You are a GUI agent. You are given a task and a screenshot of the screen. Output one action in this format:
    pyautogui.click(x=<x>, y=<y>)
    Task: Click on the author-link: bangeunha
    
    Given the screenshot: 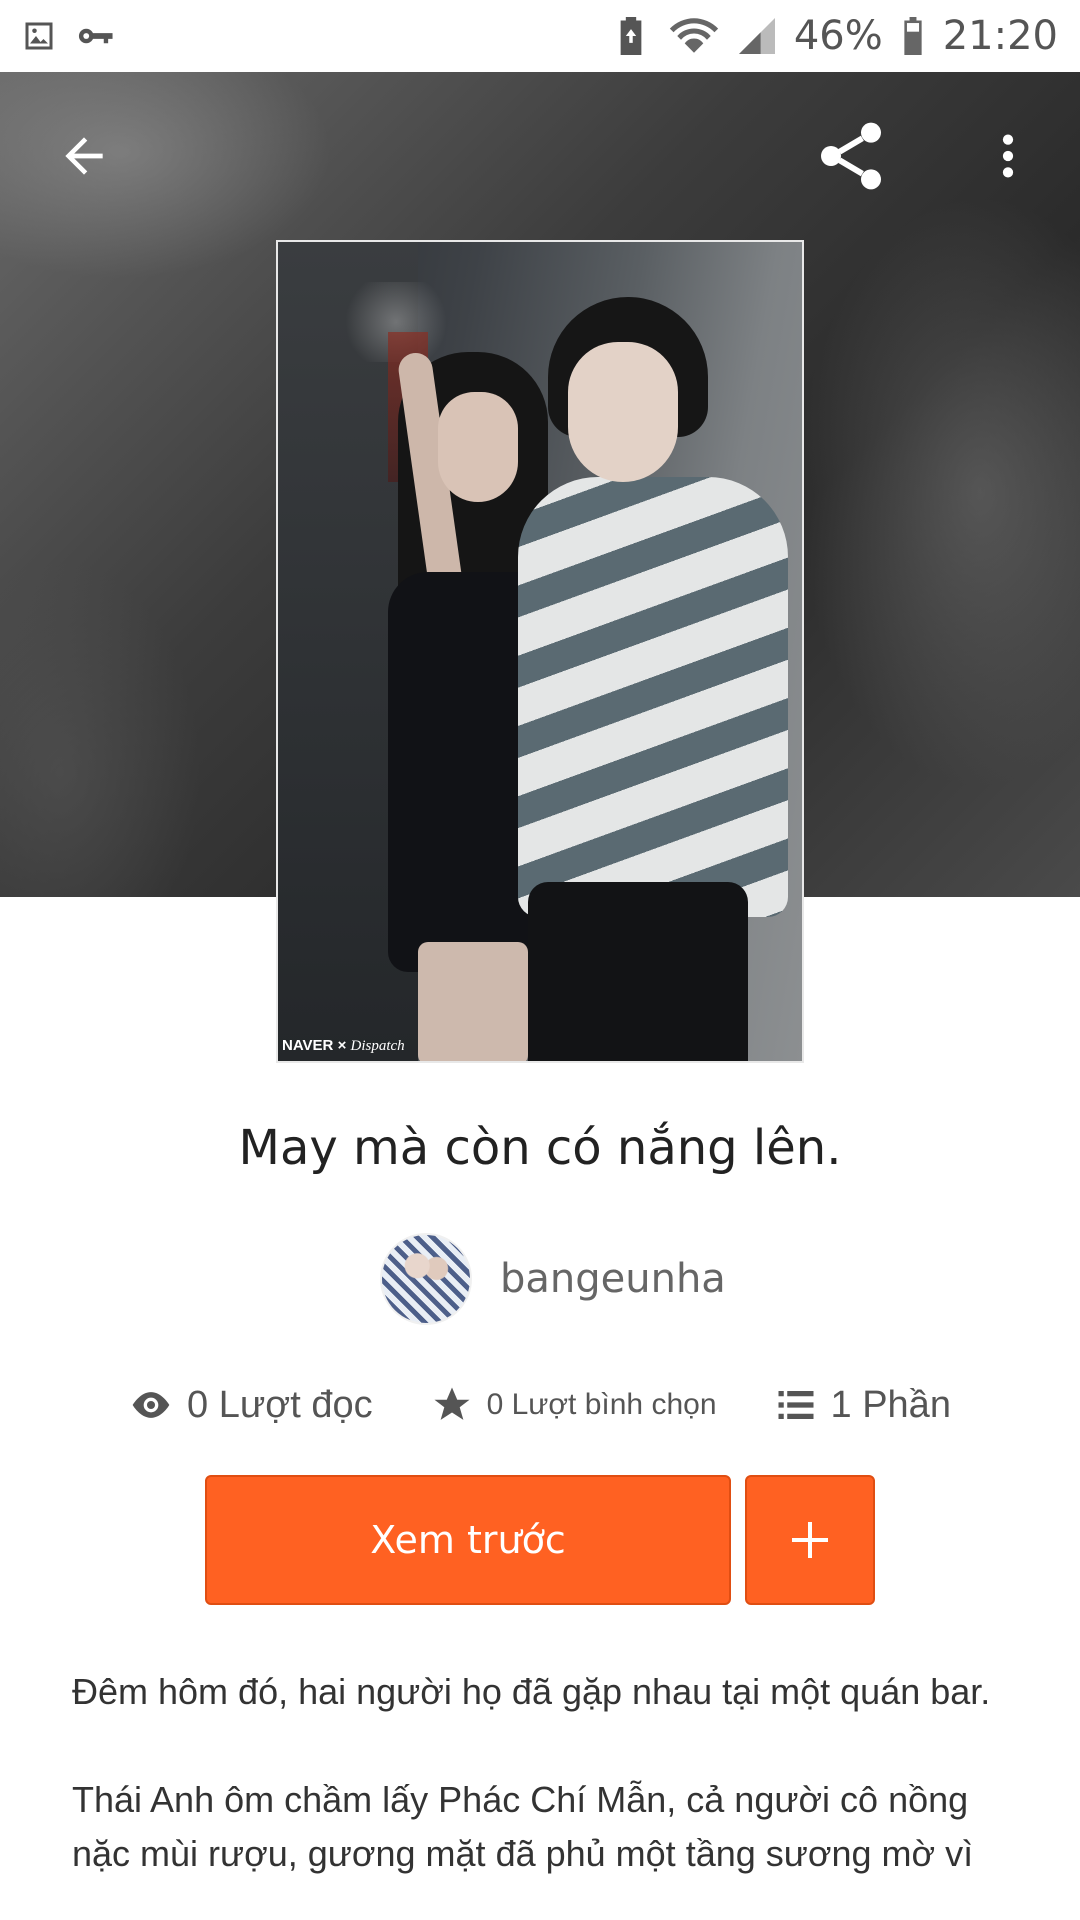 What is the action you would take?
    pyautogui.click(x=553, y=1279)
    